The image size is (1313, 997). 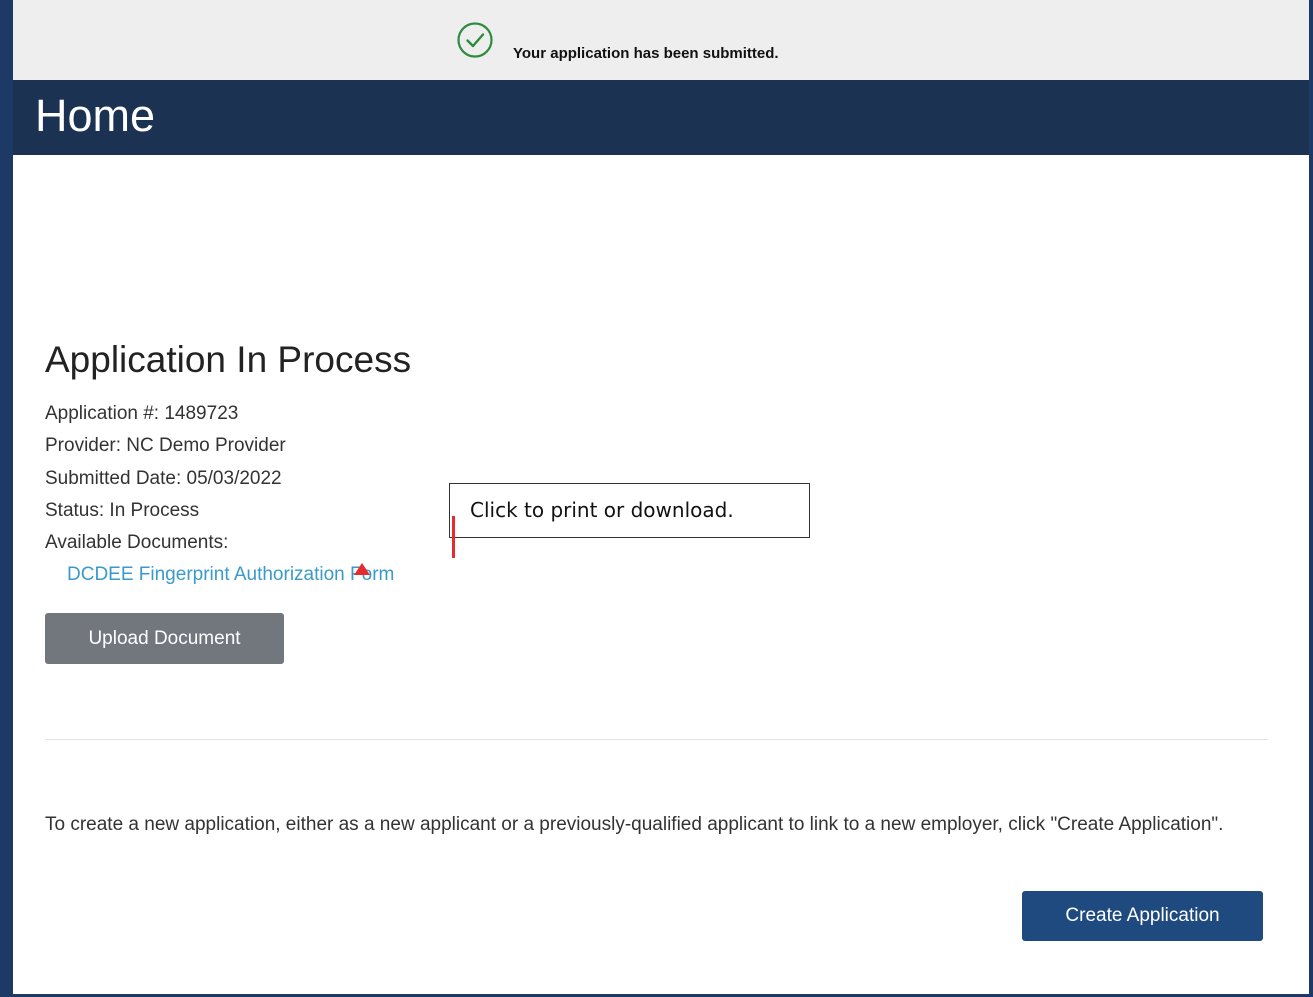 What do you see at coordinates (163, 478) in the screenshot?
I see `submitted-date: Submitted Date: 05/03/2022` at bounding box center [163, 478].